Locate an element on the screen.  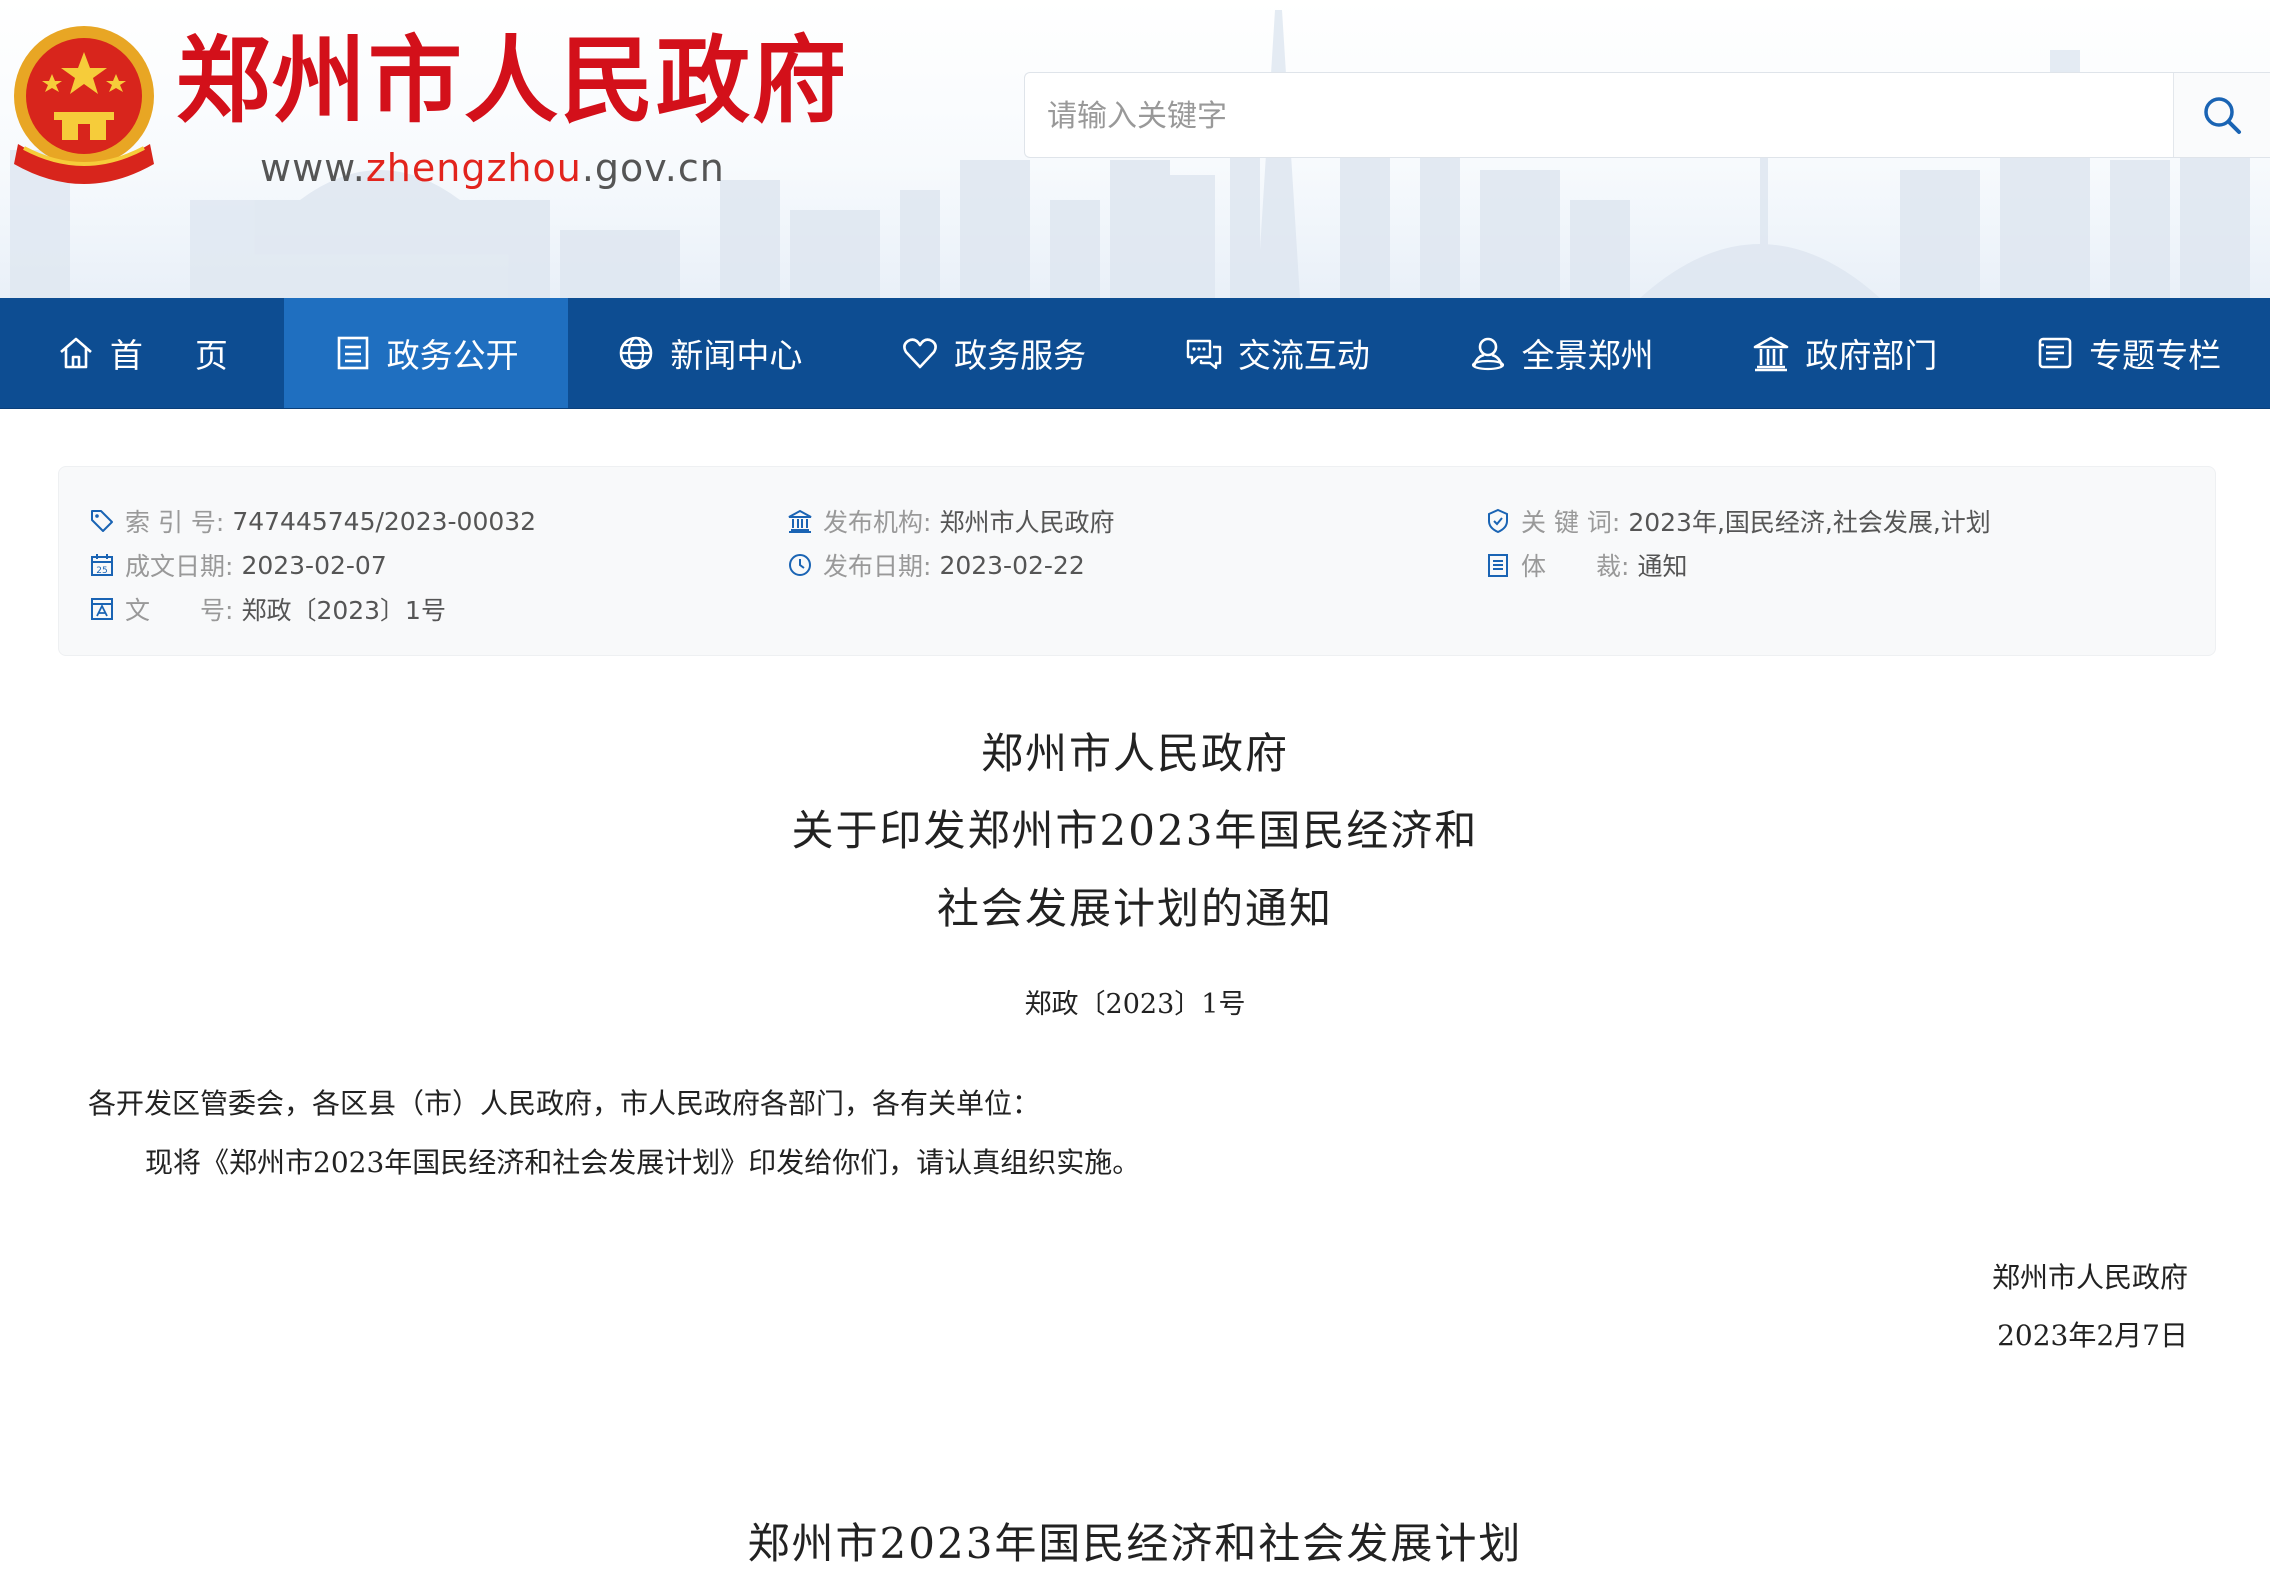
nav-item-home: 首页 is located at coordinates (142, 353).